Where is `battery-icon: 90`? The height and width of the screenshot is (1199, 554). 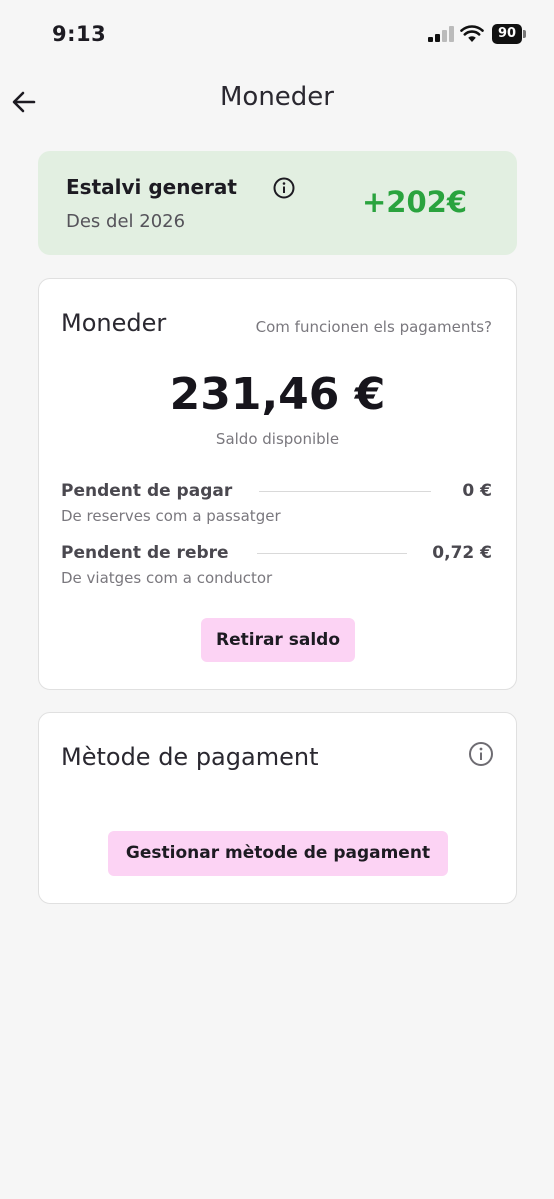 battery-icon: 90 is located at coordinates (507, 34).